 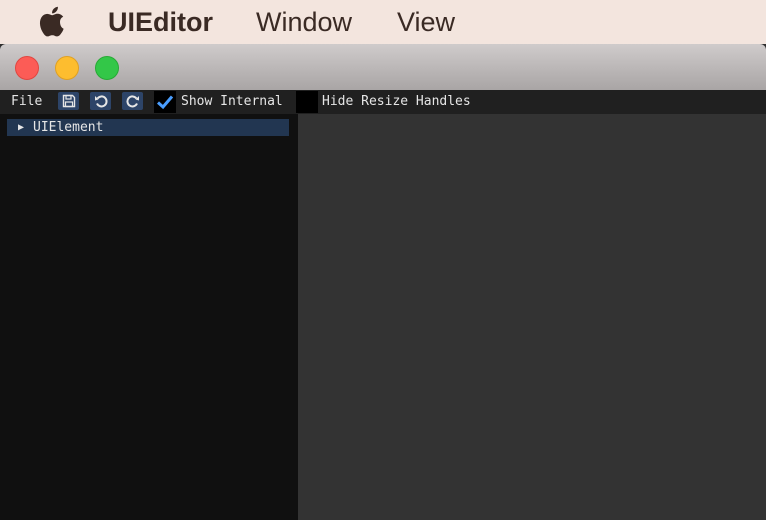 I want to click on hide-resize-handles-label: Hide Resize Handles, so click(x=396, y=101).